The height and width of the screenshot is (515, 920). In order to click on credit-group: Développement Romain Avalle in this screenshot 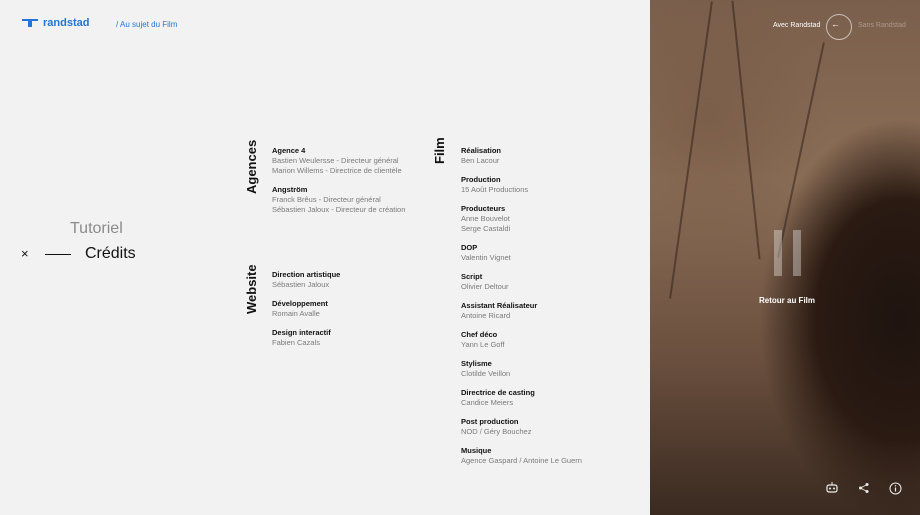, I will do `click(306, 309)`.